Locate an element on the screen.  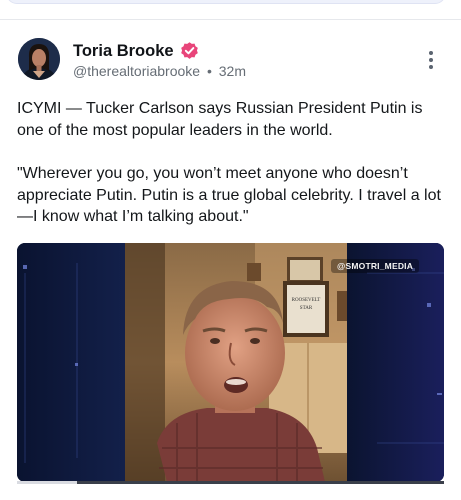
video-watermark: @SMOTRI_MEDIA is located at coordinates (375, 266).